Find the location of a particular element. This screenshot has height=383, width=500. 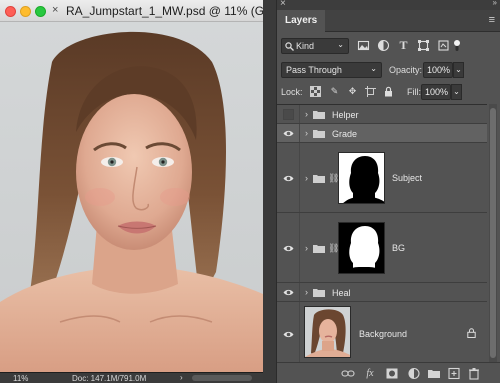

bg-mask-image is located at coordinates (361, 248).